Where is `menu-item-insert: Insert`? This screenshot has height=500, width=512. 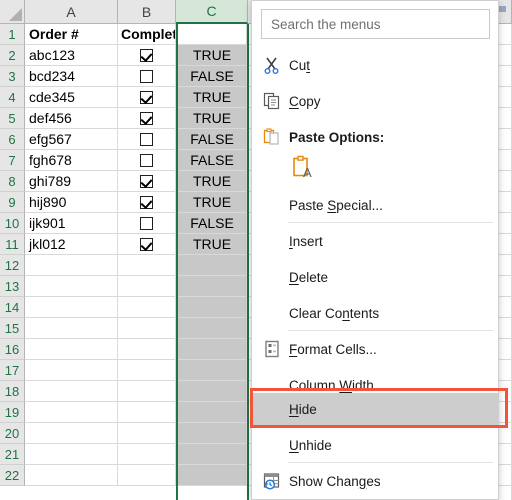 menu-item-insert: Insert is located at coordinates (376, 241).